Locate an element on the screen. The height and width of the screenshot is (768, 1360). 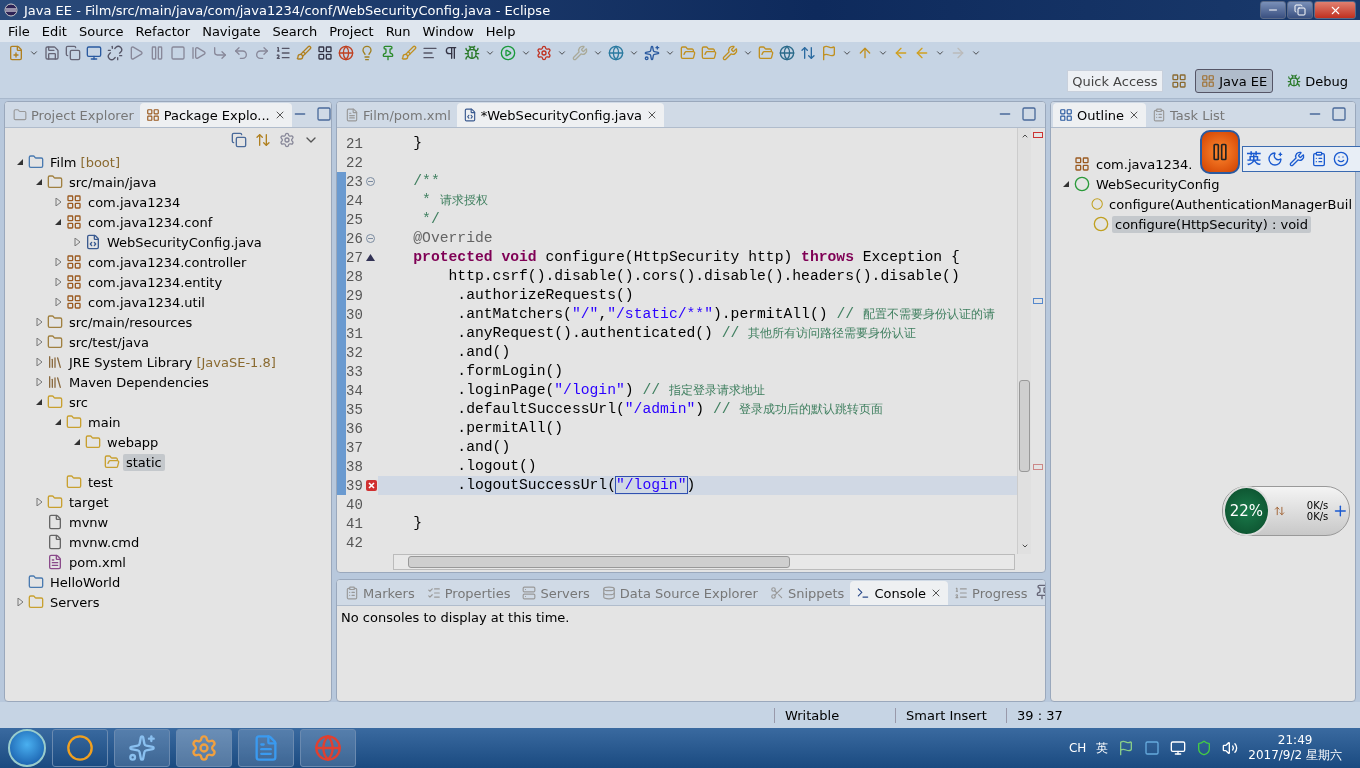
tree-item: target is located at coordinates (89, 502).